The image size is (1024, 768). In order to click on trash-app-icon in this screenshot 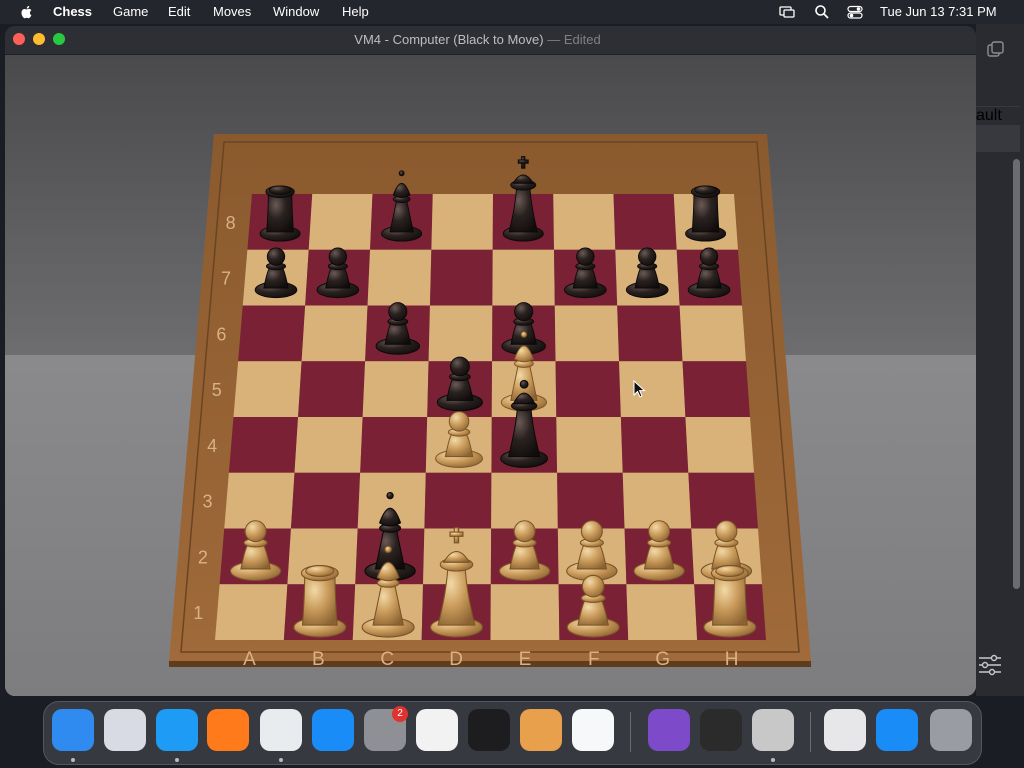, I will do `click(951, 730)`.